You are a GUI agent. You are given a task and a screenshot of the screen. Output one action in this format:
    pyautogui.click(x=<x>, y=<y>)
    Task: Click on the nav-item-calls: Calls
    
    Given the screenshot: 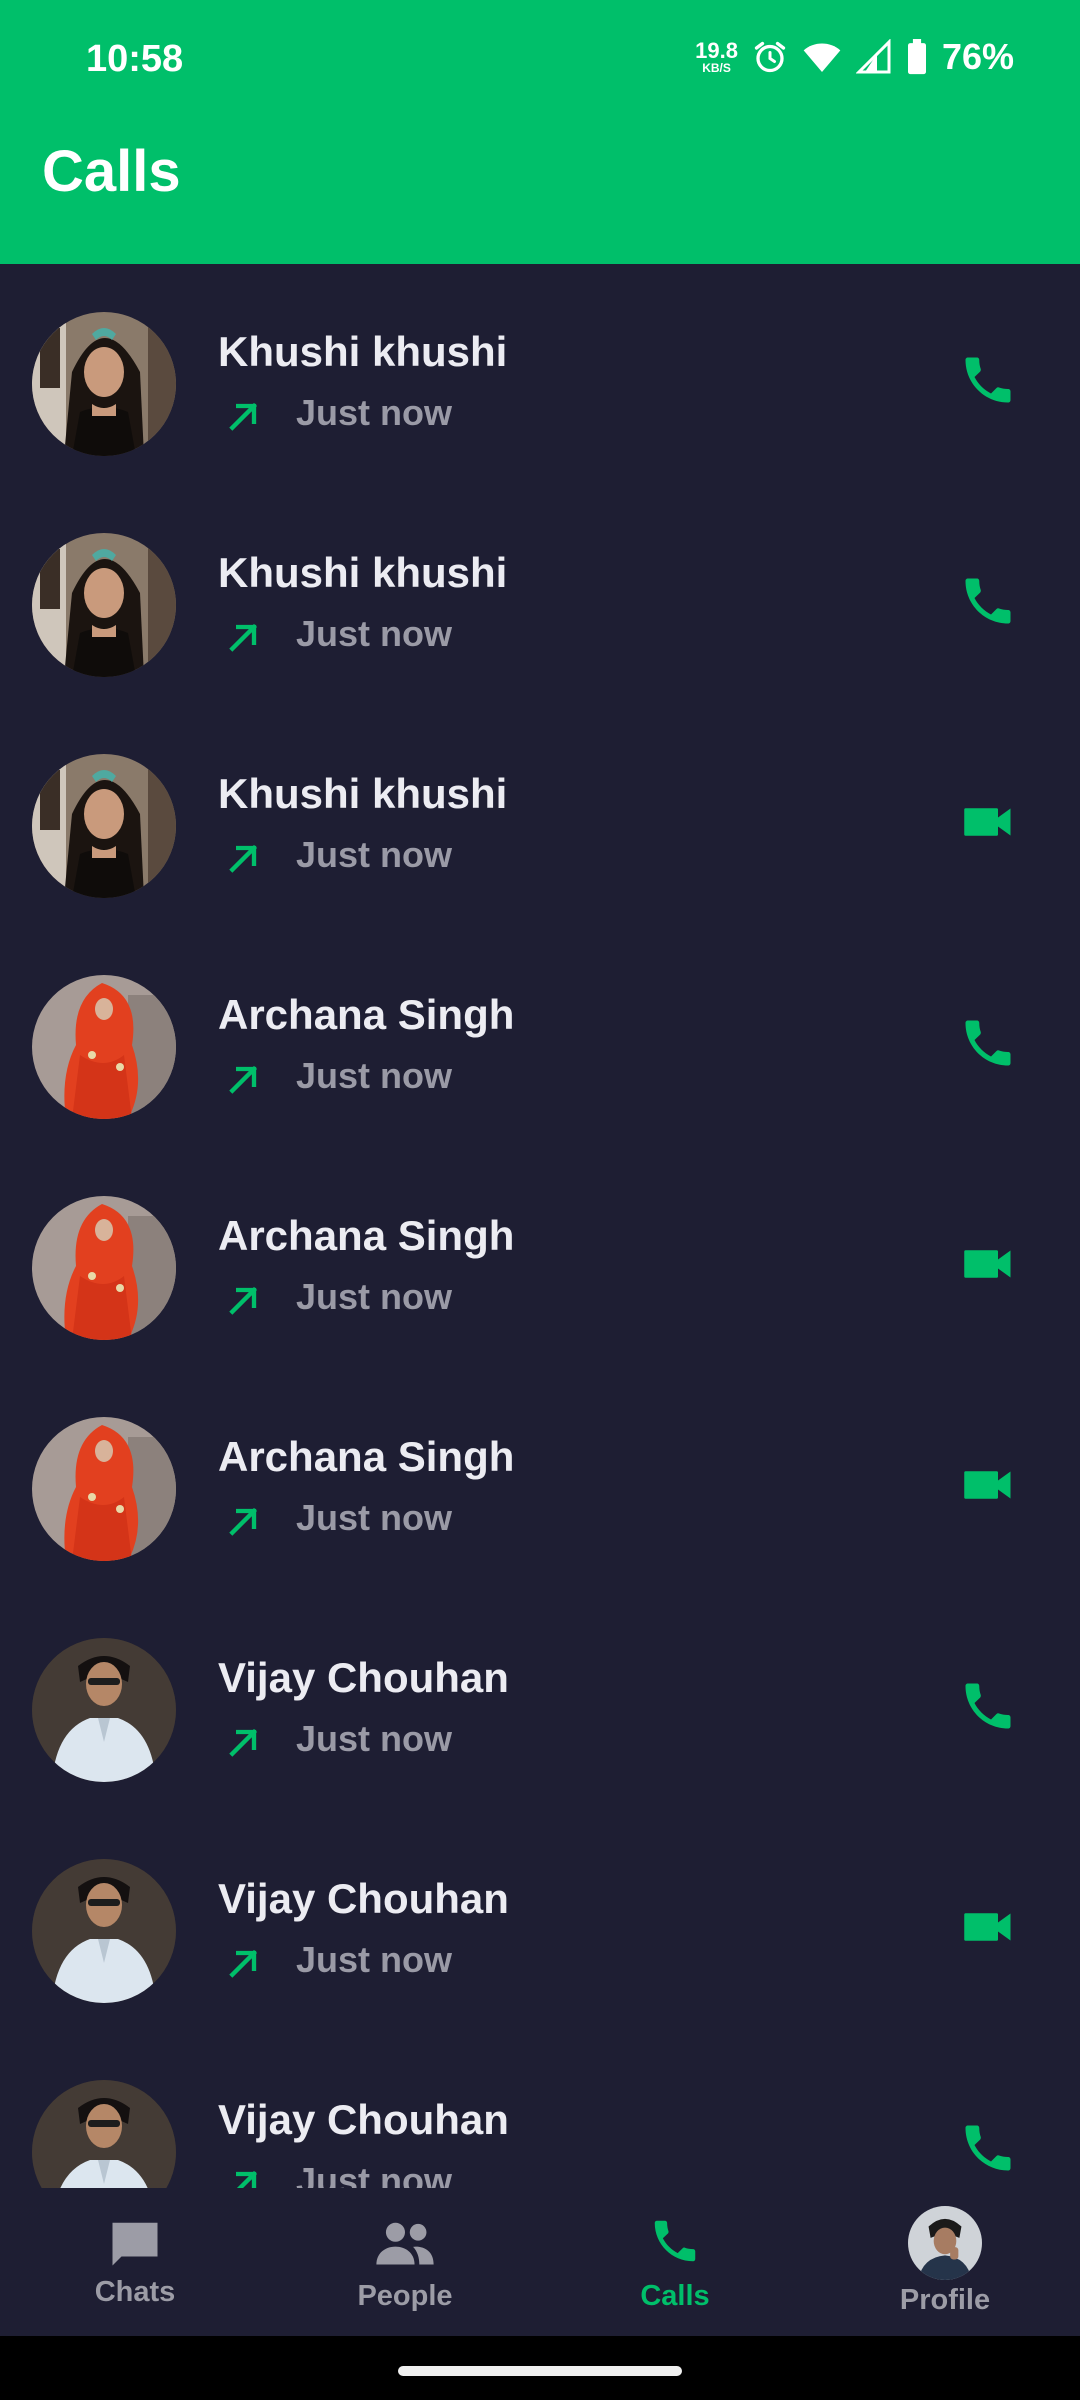 What is the action you would take?
    pyautogui.click(x=675, y=2262)
    